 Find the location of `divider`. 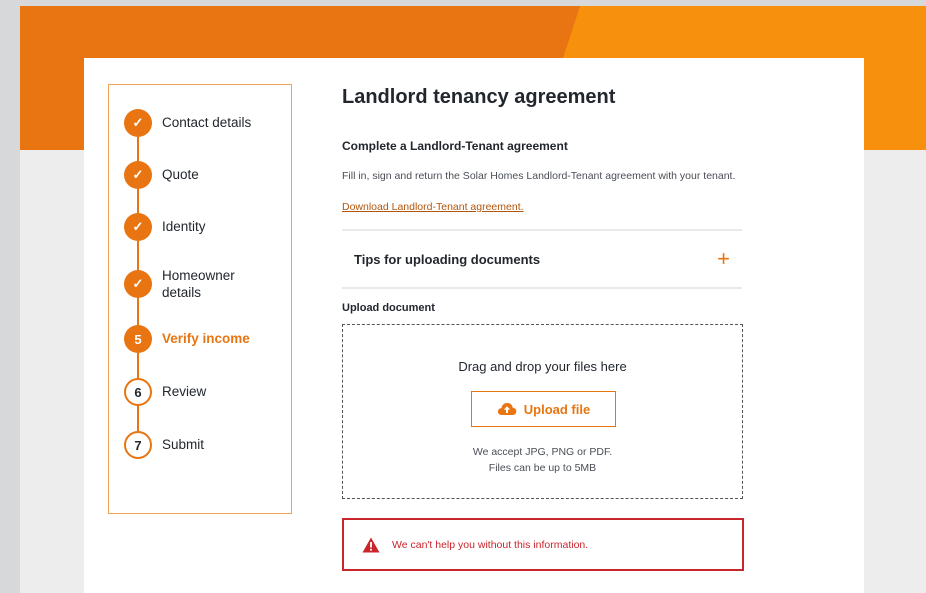

divider is located at coordinates (542, 288).